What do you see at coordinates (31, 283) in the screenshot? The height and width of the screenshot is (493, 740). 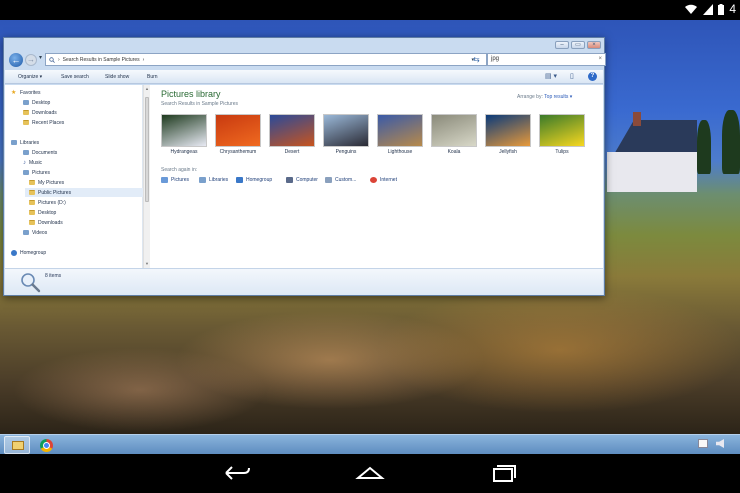 I see `search-magnifier-icon` at bounding box center [31, 283].